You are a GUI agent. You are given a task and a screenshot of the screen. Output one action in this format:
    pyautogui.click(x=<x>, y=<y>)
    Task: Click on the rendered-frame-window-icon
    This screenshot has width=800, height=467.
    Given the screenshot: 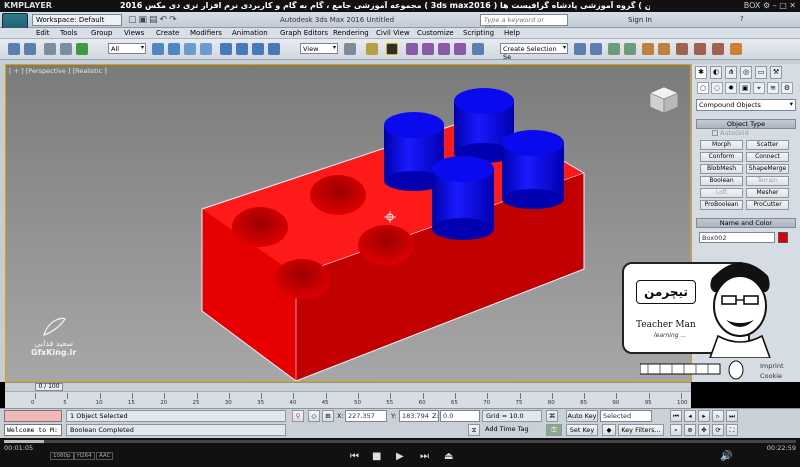 What is the action you would take?
    pyautogui.click(x=718, y=49)
    